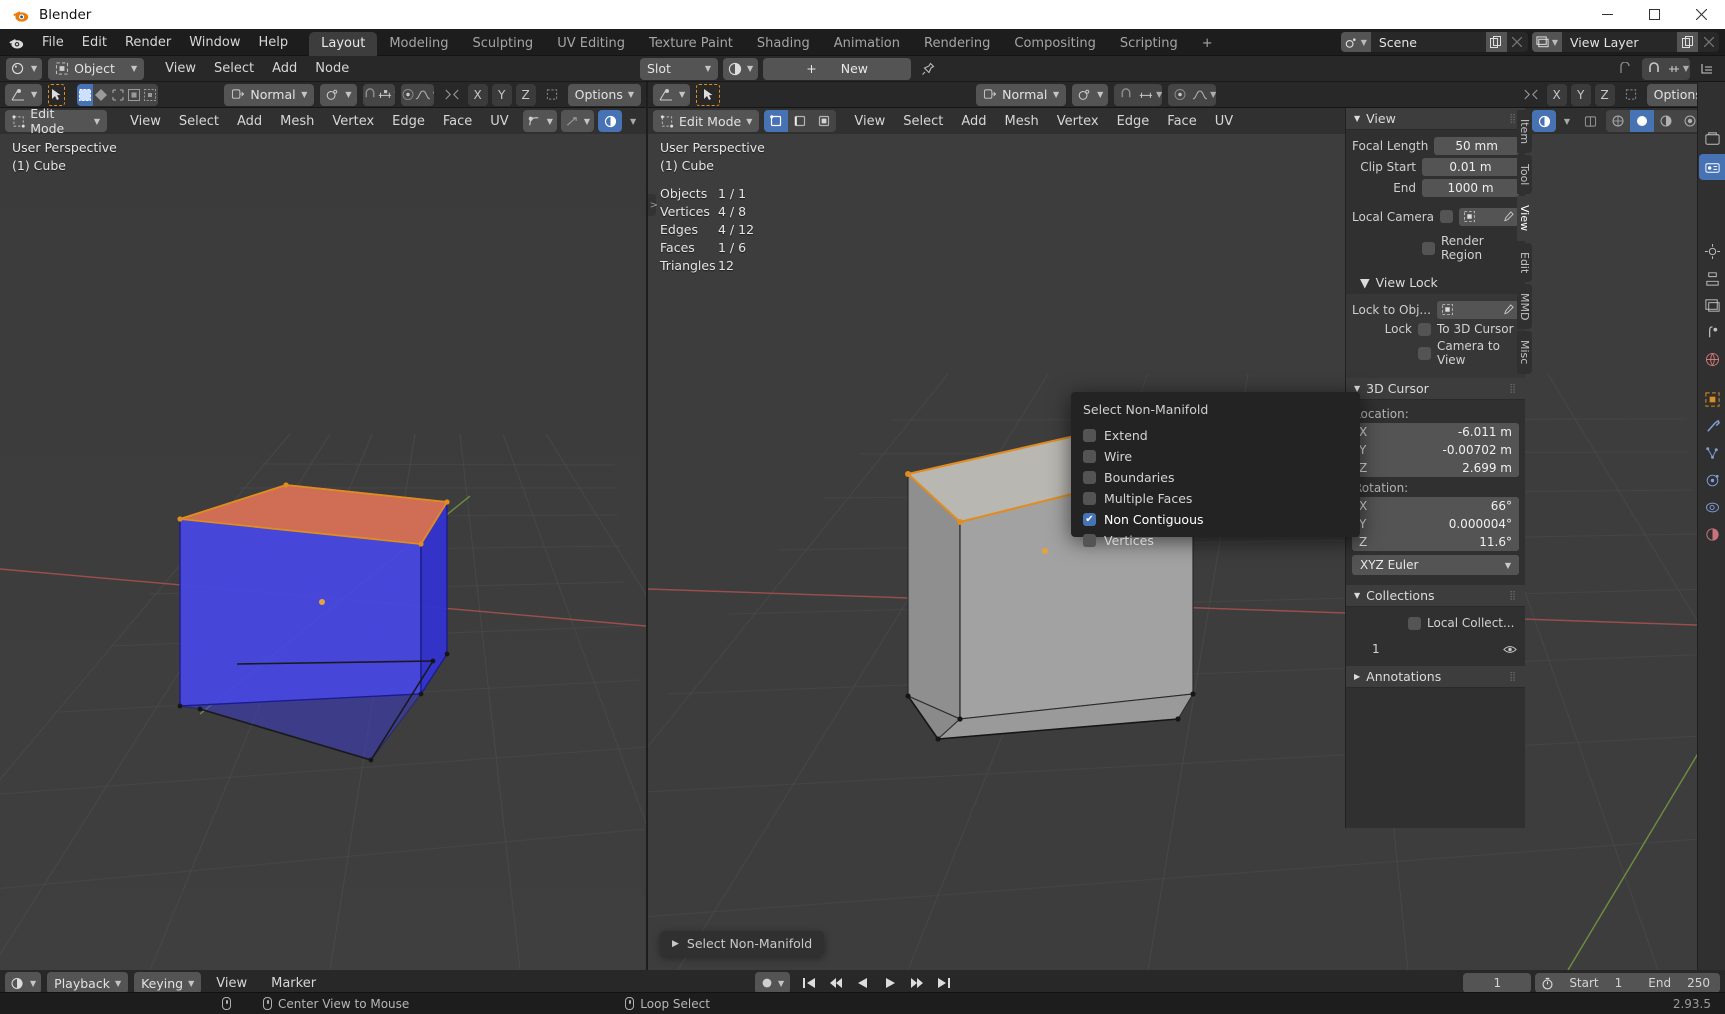  What do you see at coordinates (1477, 309) in the screenshot?
I see `lock-to-object-field` at bounding box center [1477, 309].